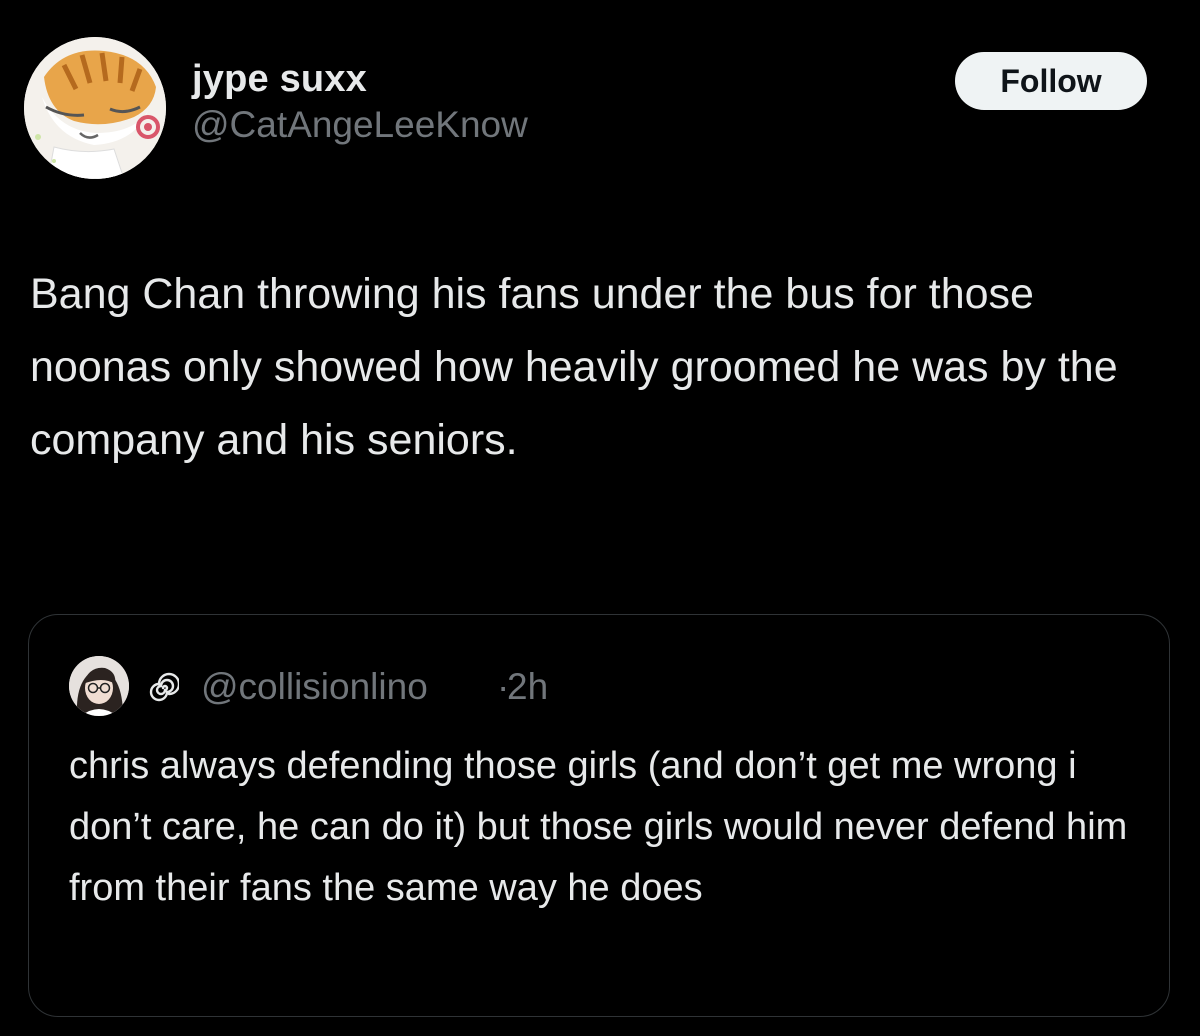 Image resolution: width=1200 pixels, height=1036 pixels. I want to click on spiral-icon, so click(164, 688).